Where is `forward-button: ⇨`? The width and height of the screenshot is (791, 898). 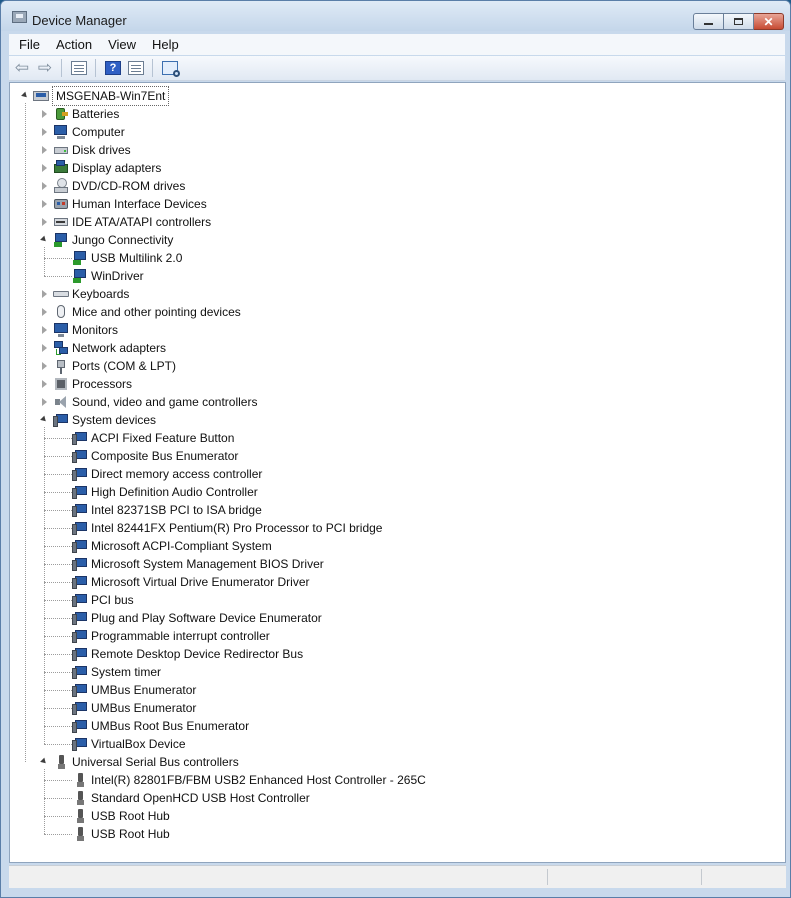 forward-button: ⇨ is located at coordinates (45, 68).